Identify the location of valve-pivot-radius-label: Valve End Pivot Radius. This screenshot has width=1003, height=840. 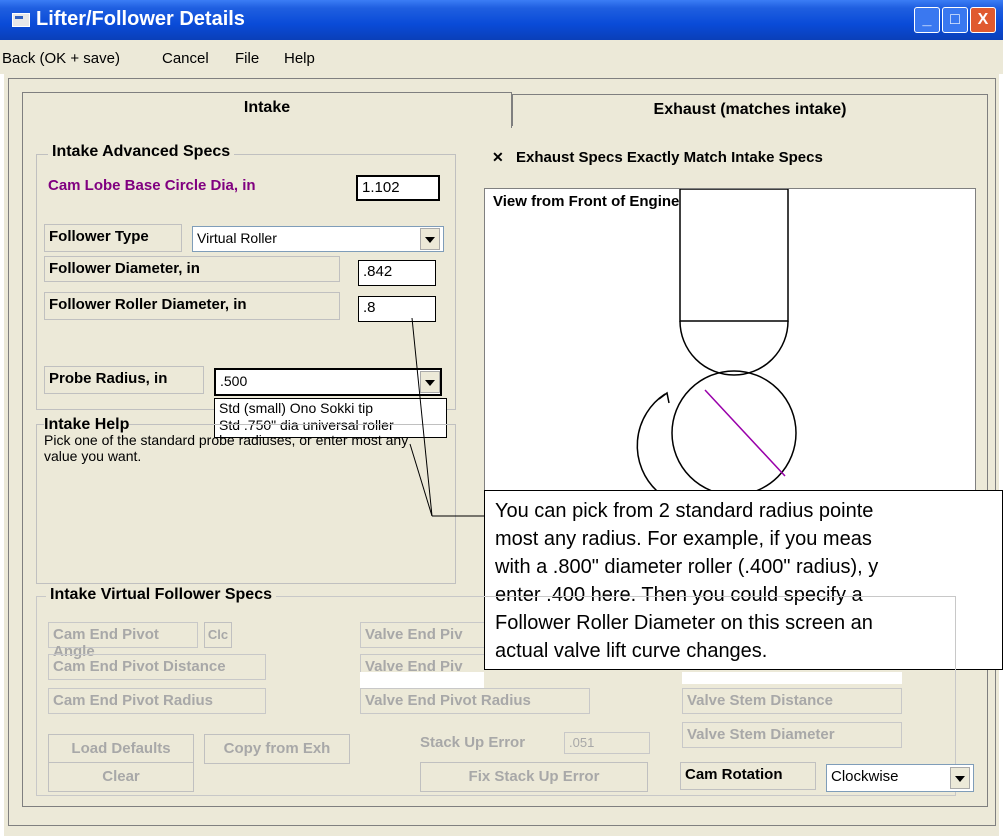
(475, 701).